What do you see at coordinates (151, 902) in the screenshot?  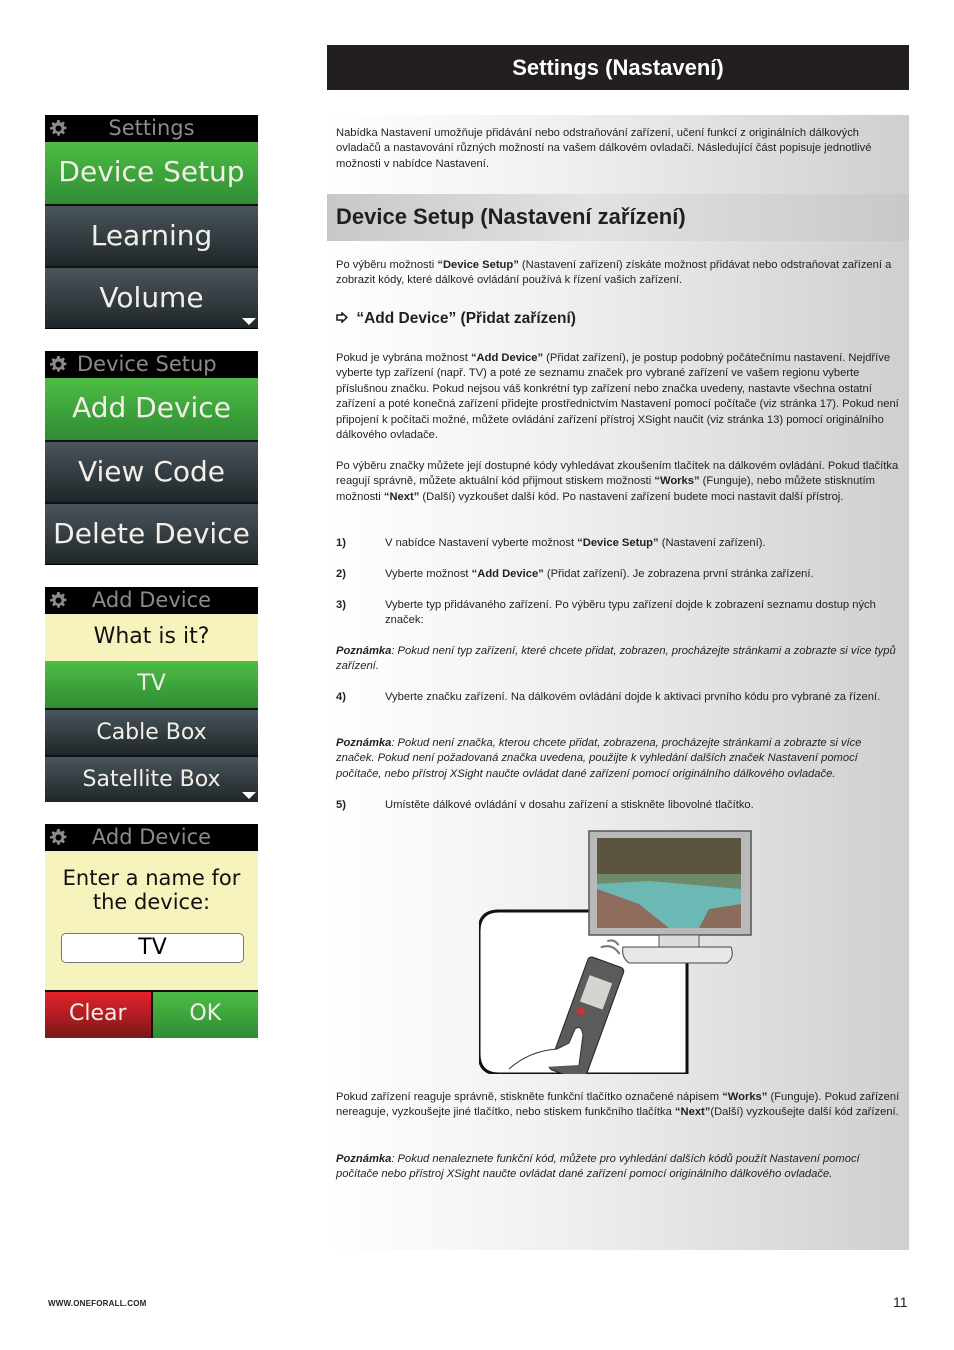 I see `prompt-line: the device:` at bounding box center [151, 902].